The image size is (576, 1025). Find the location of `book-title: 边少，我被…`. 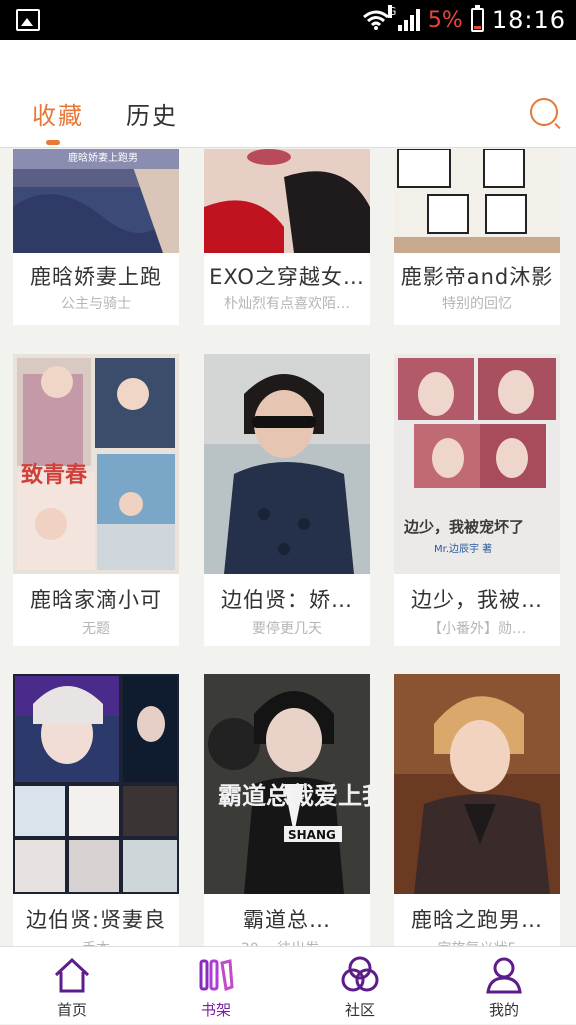

book-title: 边少，我被… is located at coordinates (477, 600).